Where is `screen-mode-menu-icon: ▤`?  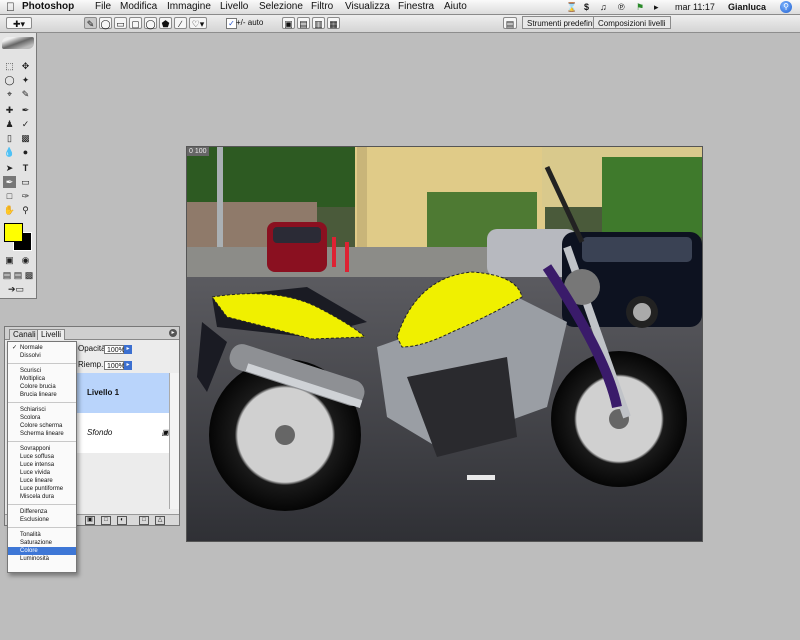
screen-mode-menu-icon: ▤ is located at coordinates (18, 275).